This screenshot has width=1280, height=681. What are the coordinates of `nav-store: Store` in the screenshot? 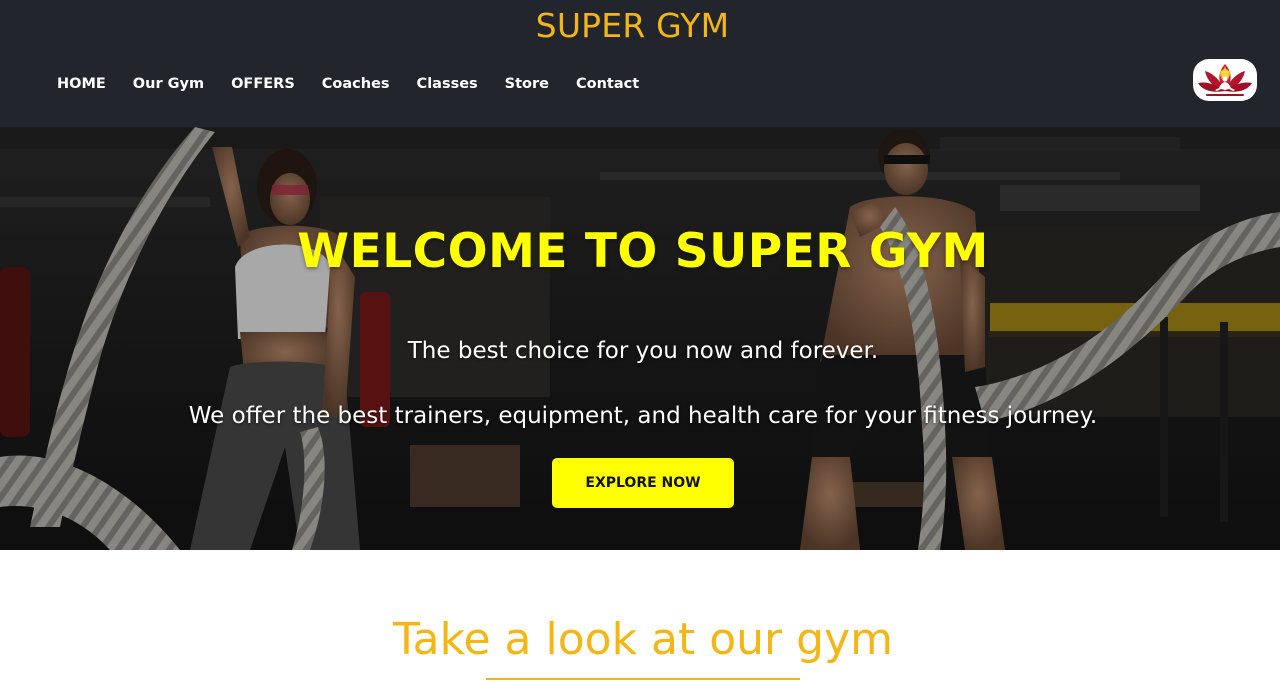 It's located at (527, 84).